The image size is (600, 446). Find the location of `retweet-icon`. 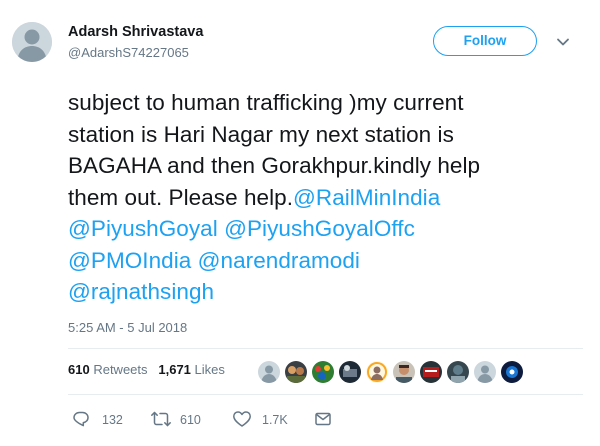

retweet-icon is located at coordinates (161, 419).